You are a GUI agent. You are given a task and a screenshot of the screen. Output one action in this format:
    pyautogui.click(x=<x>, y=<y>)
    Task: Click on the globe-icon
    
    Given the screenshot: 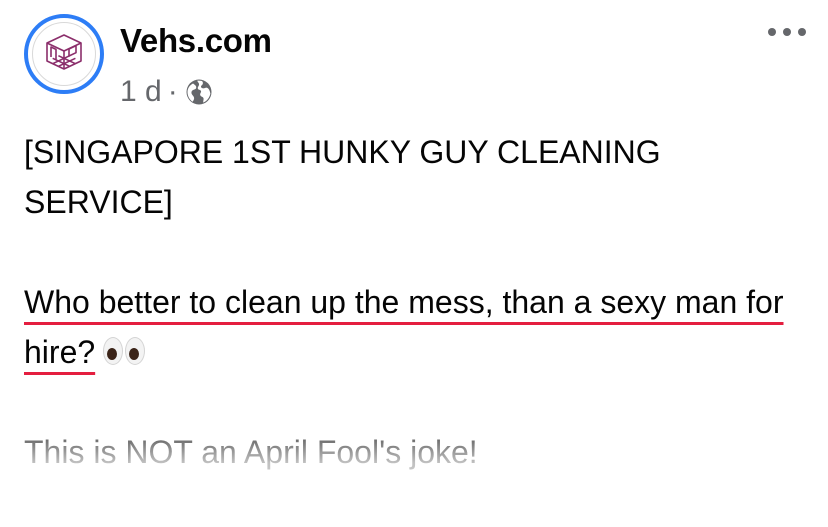 What is the action you would take?
    pyautogui.click(x=199, y=92)
    